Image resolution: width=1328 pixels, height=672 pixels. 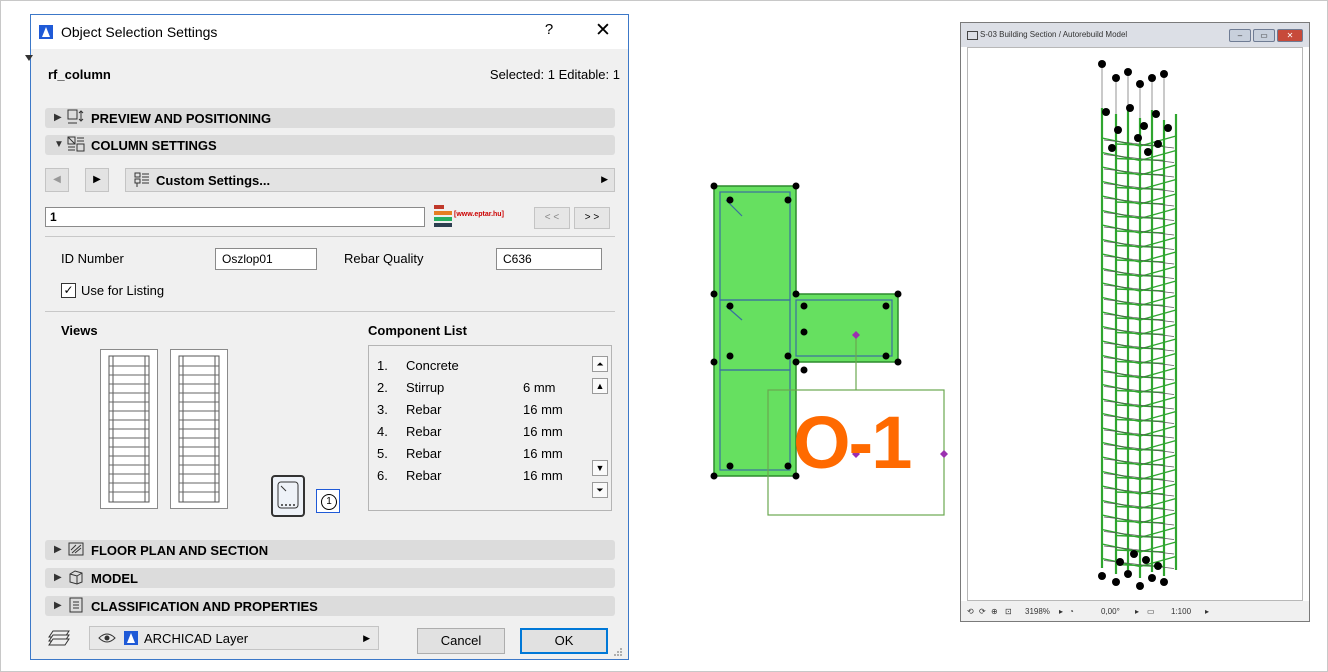 What do you see at coordinates (68, 290) in the screenshot?
I see `use-for-listing-checkbox: ✓` at bounding box center [68, 290].